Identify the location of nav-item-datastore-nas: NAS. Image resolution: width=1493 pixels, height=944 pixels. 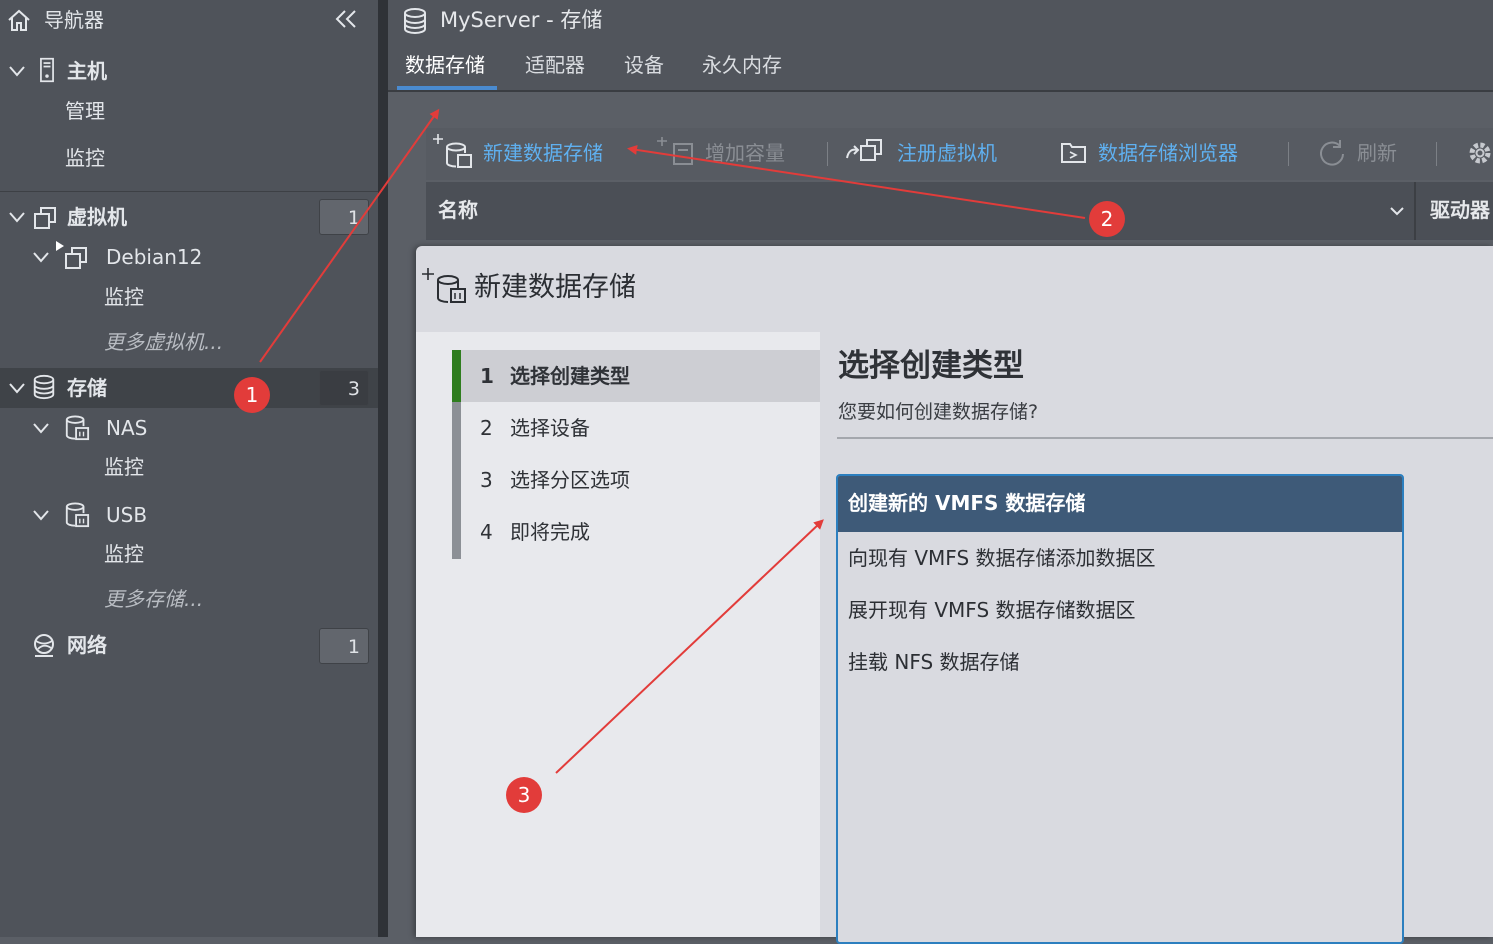
(189, 428).